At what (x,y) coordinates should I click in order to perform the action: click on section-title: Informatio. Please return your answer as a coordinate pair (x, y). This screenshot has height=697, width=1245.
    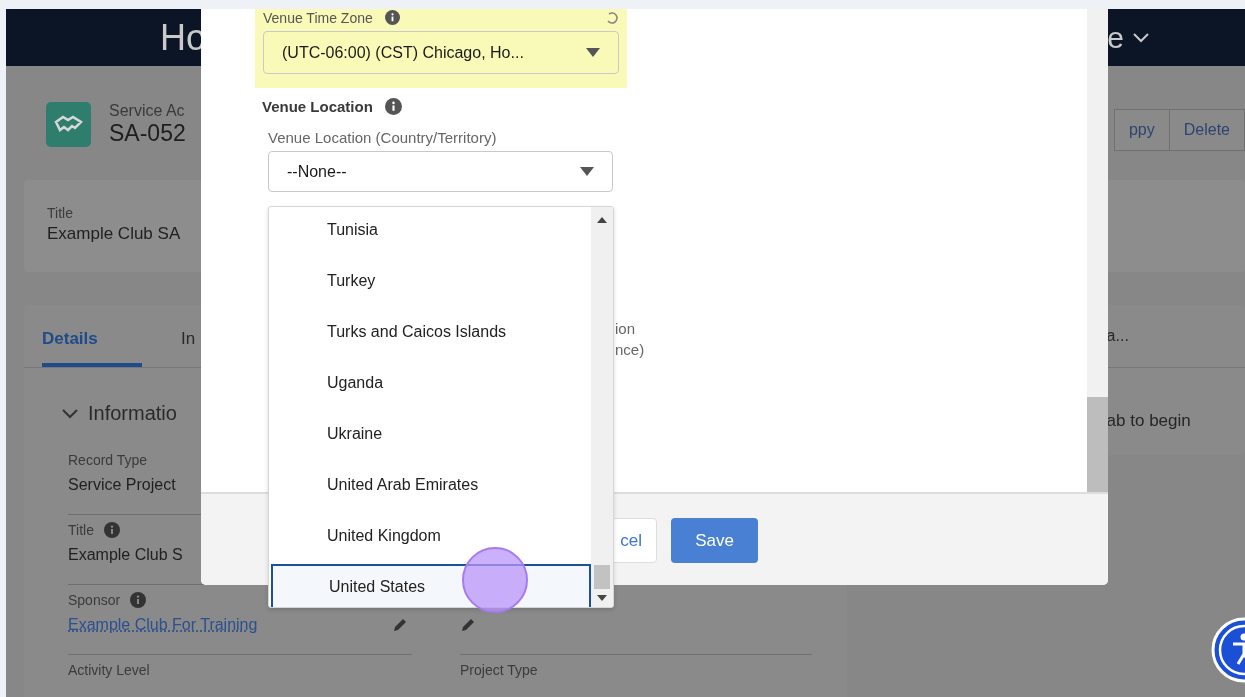
    Looking at the image, I should click on (132, 413).